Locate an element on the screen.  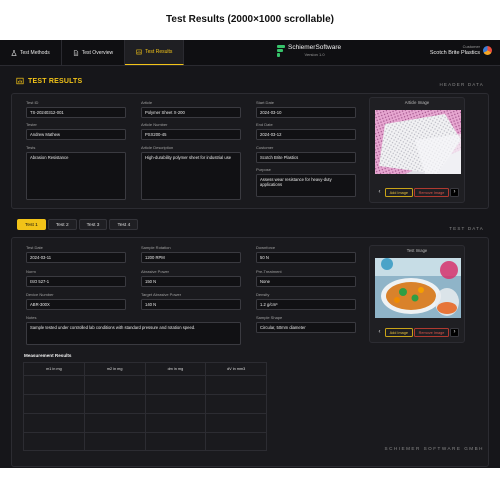
sample-shape-field: Sample Shape Circular, 50mm diameter is located at coordinates (306, 324).